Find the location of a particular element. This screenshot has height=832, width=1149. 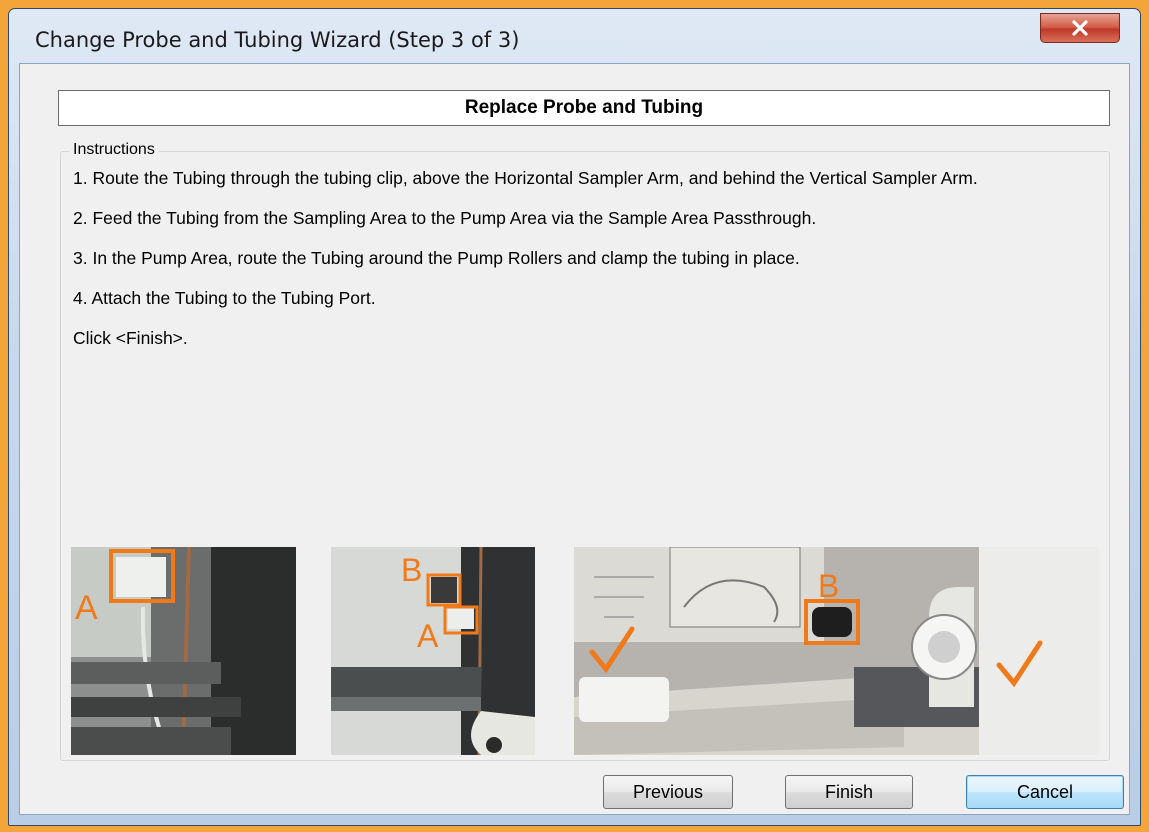

close-button is located at coordinates (1080, 28).